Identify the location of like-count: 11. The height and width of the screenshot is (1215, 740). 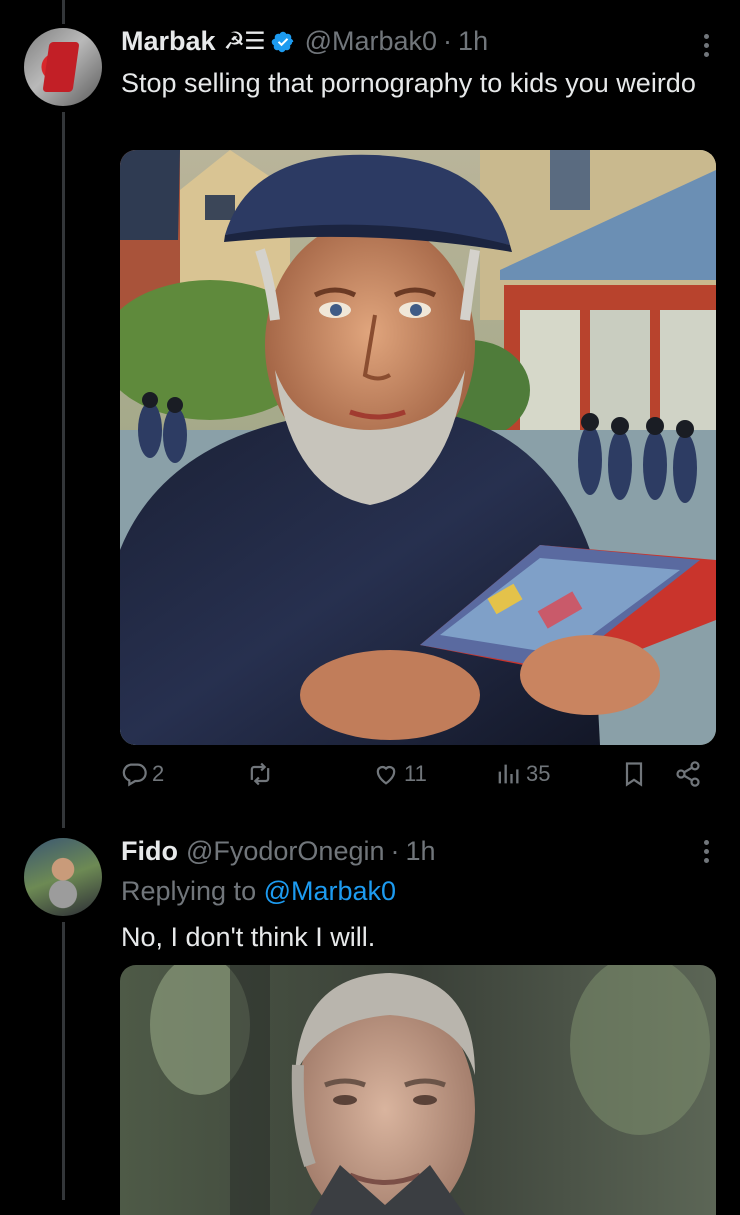
(415, 773).